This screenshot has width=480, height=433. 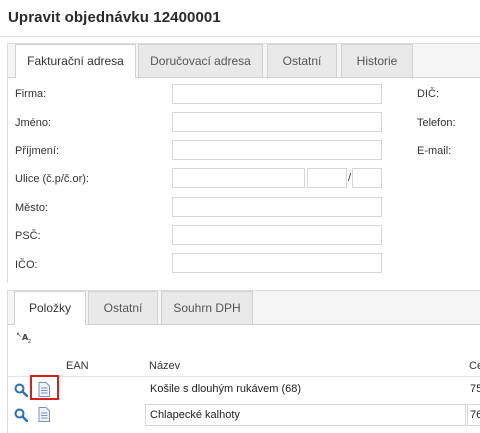 What do you see at coordinates (244, 416) in the screenshot?
I see `table-row: Chlapecké kalhoty 76` at bounding box center [244, 416].